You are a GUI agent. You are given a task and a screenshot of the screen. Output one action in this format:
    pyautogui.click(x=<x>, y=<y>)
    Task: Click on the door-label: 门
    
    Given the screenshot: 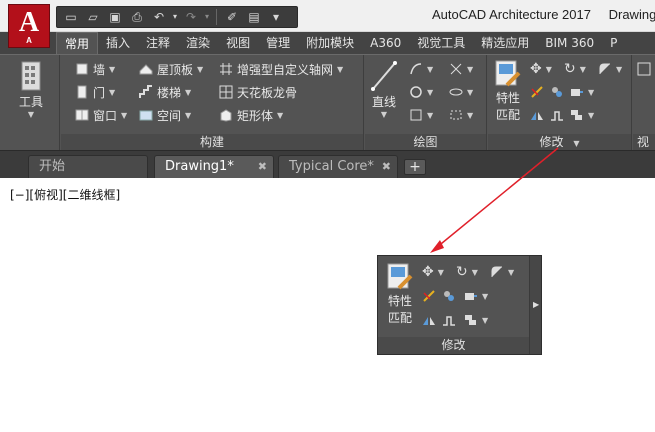 What is the action you would take?
    pyautogui.click(x=99, y=92)
    